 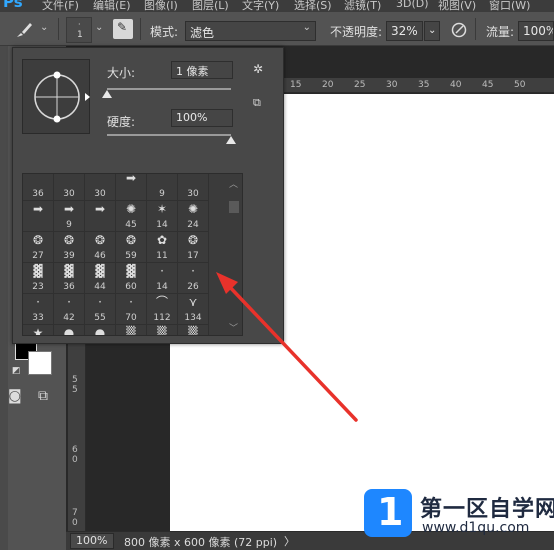 I want to click on watermark-logo: 1, so click(x=388, y=513).